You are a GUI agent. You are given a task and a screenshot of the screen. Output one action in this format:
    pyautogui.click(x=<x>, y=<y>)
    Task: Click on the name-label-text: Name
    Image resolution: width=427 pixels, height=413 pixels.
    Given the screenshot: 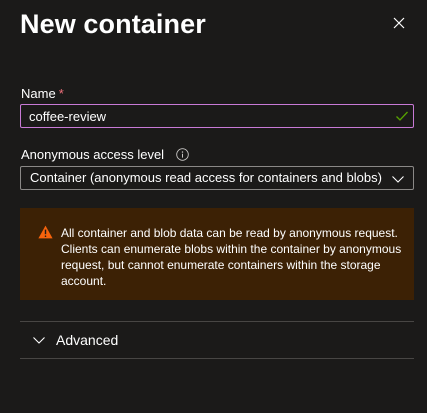 What is the action you would take?
    pyautogui.click(x=38, y=93)
    